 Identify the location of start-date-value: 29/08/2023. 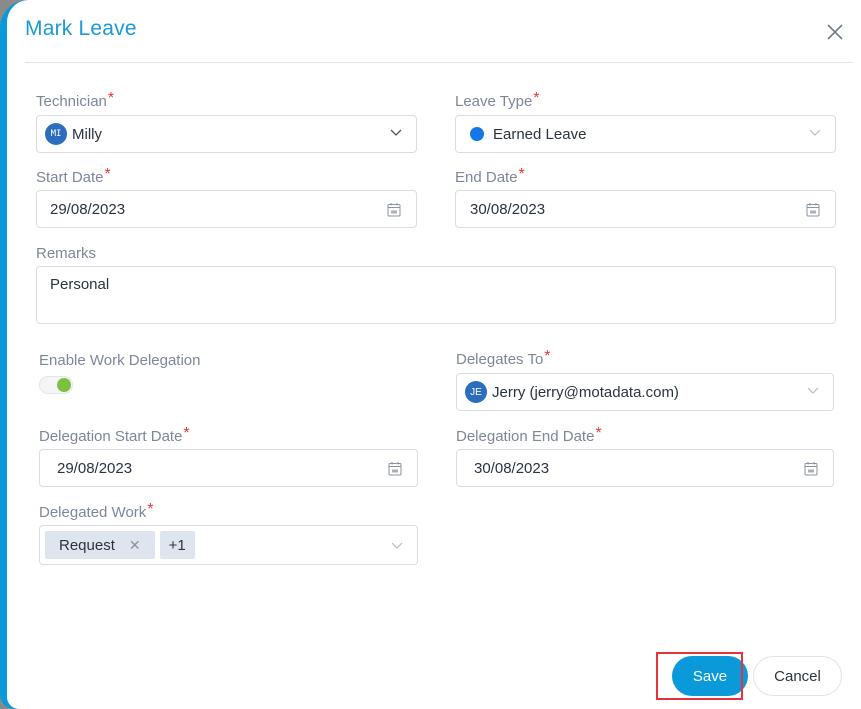
(88, 209).